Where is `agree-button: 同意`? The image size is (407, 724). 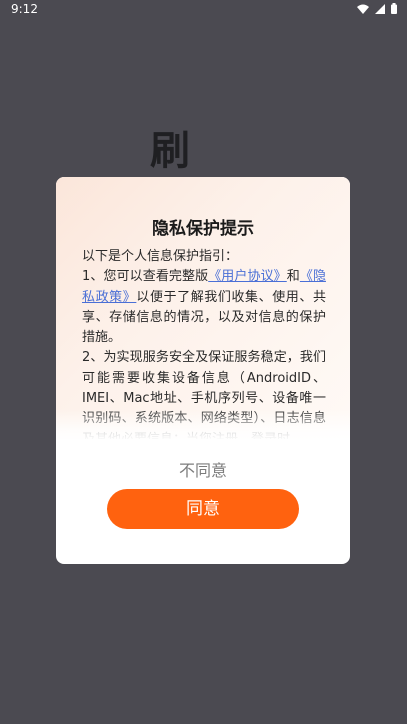 agree-button: 同意 is located at coordinates (203, 509).